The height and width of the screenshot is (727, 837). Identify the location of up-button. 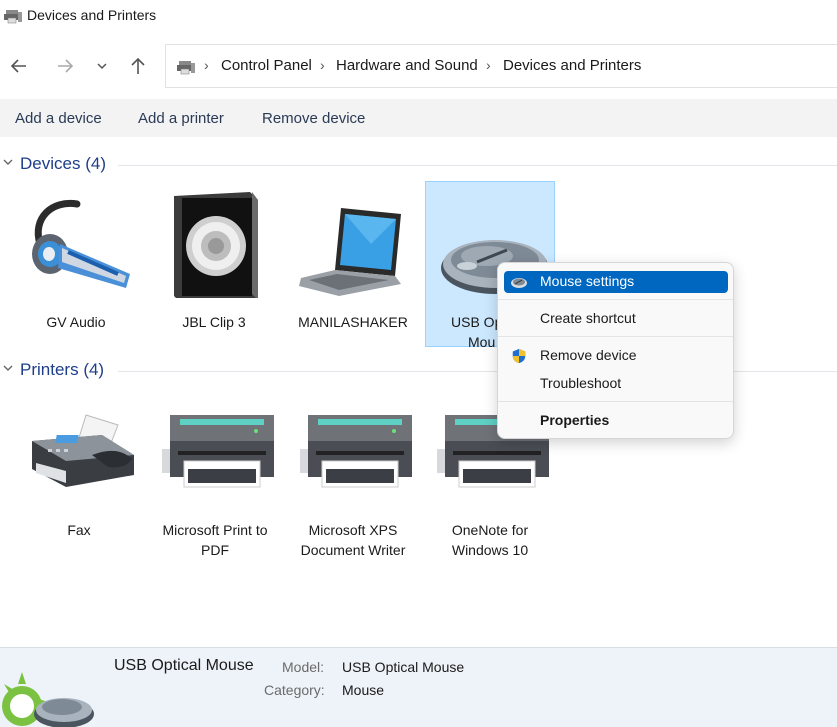
(138, 66).